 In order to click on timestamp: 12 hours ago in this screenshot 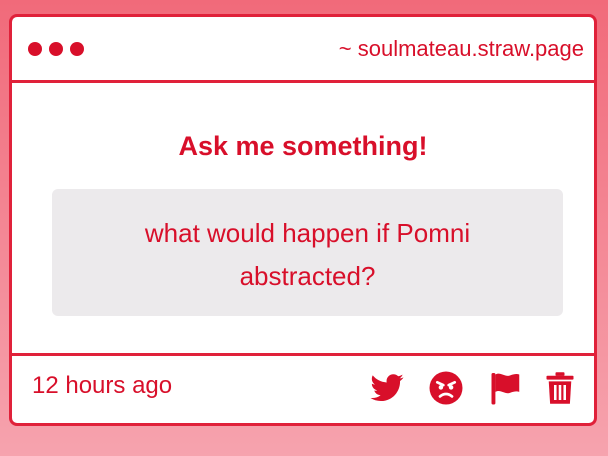, I will do `click(102, 385)`.